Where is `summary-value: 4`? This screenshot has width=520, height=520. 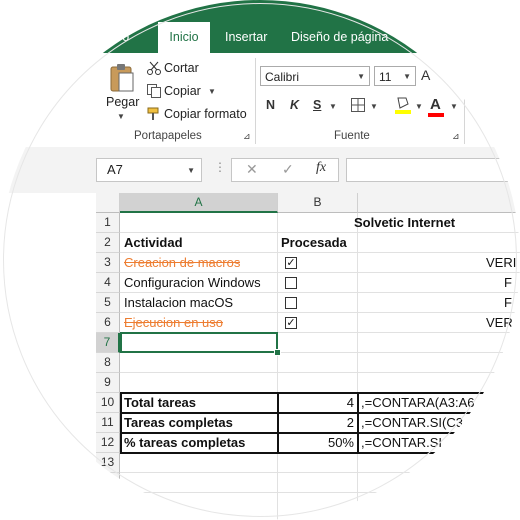 summary-value: 4 is located at coordinates (317, 403).